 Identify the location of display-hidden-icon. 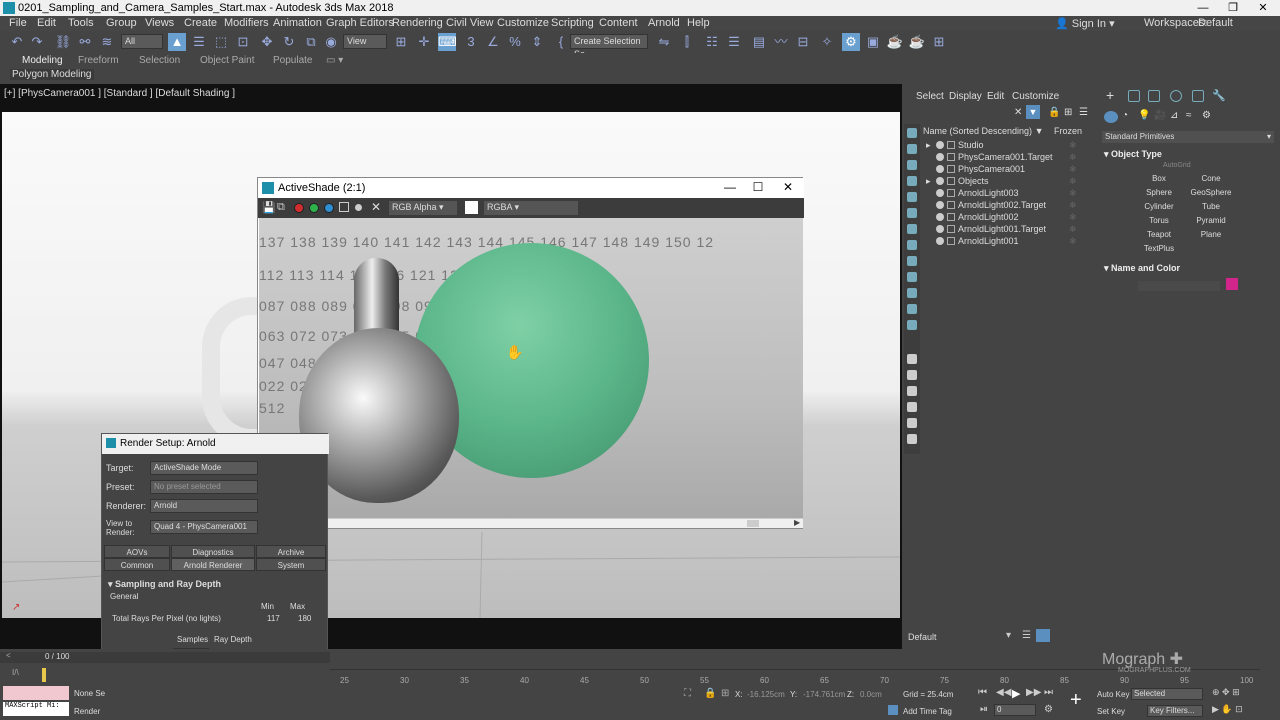
(912, 325).